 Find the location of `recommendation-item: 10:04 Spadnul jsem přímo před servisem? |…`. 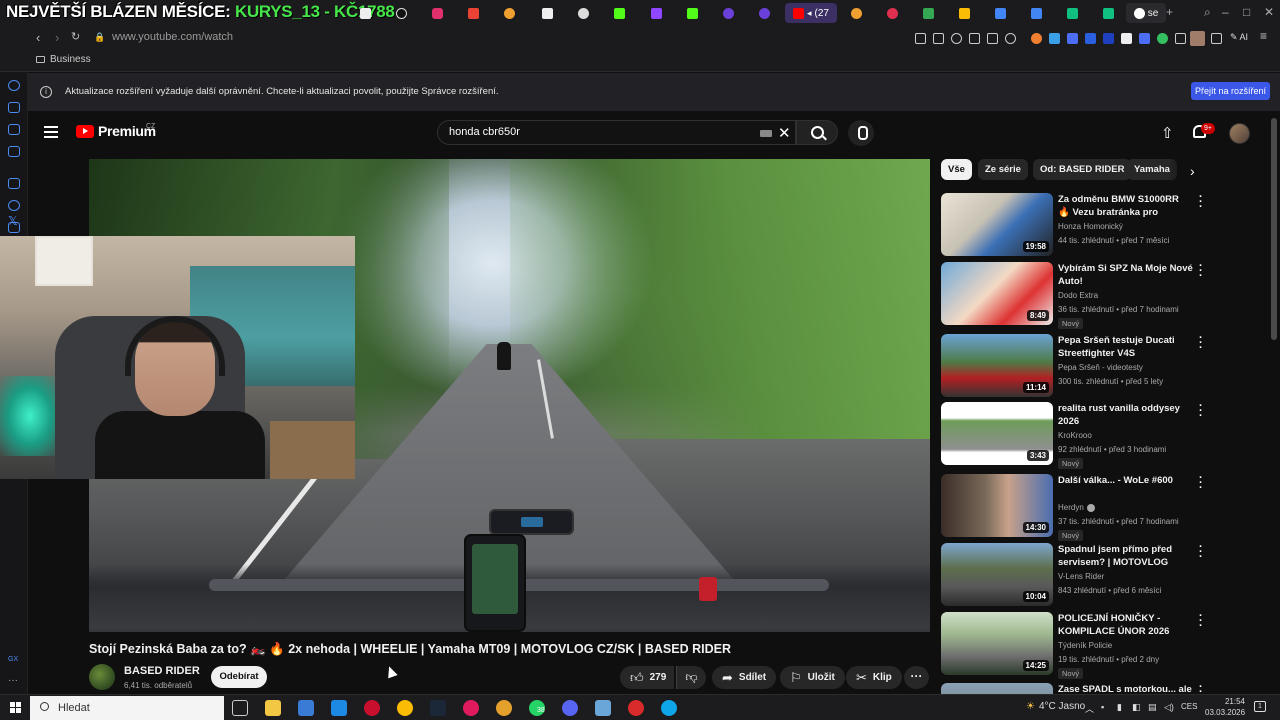

recommendation-item: 10:04 Spadnul jsem přímo před servisem? |… is located at coordinates (1076, 575).